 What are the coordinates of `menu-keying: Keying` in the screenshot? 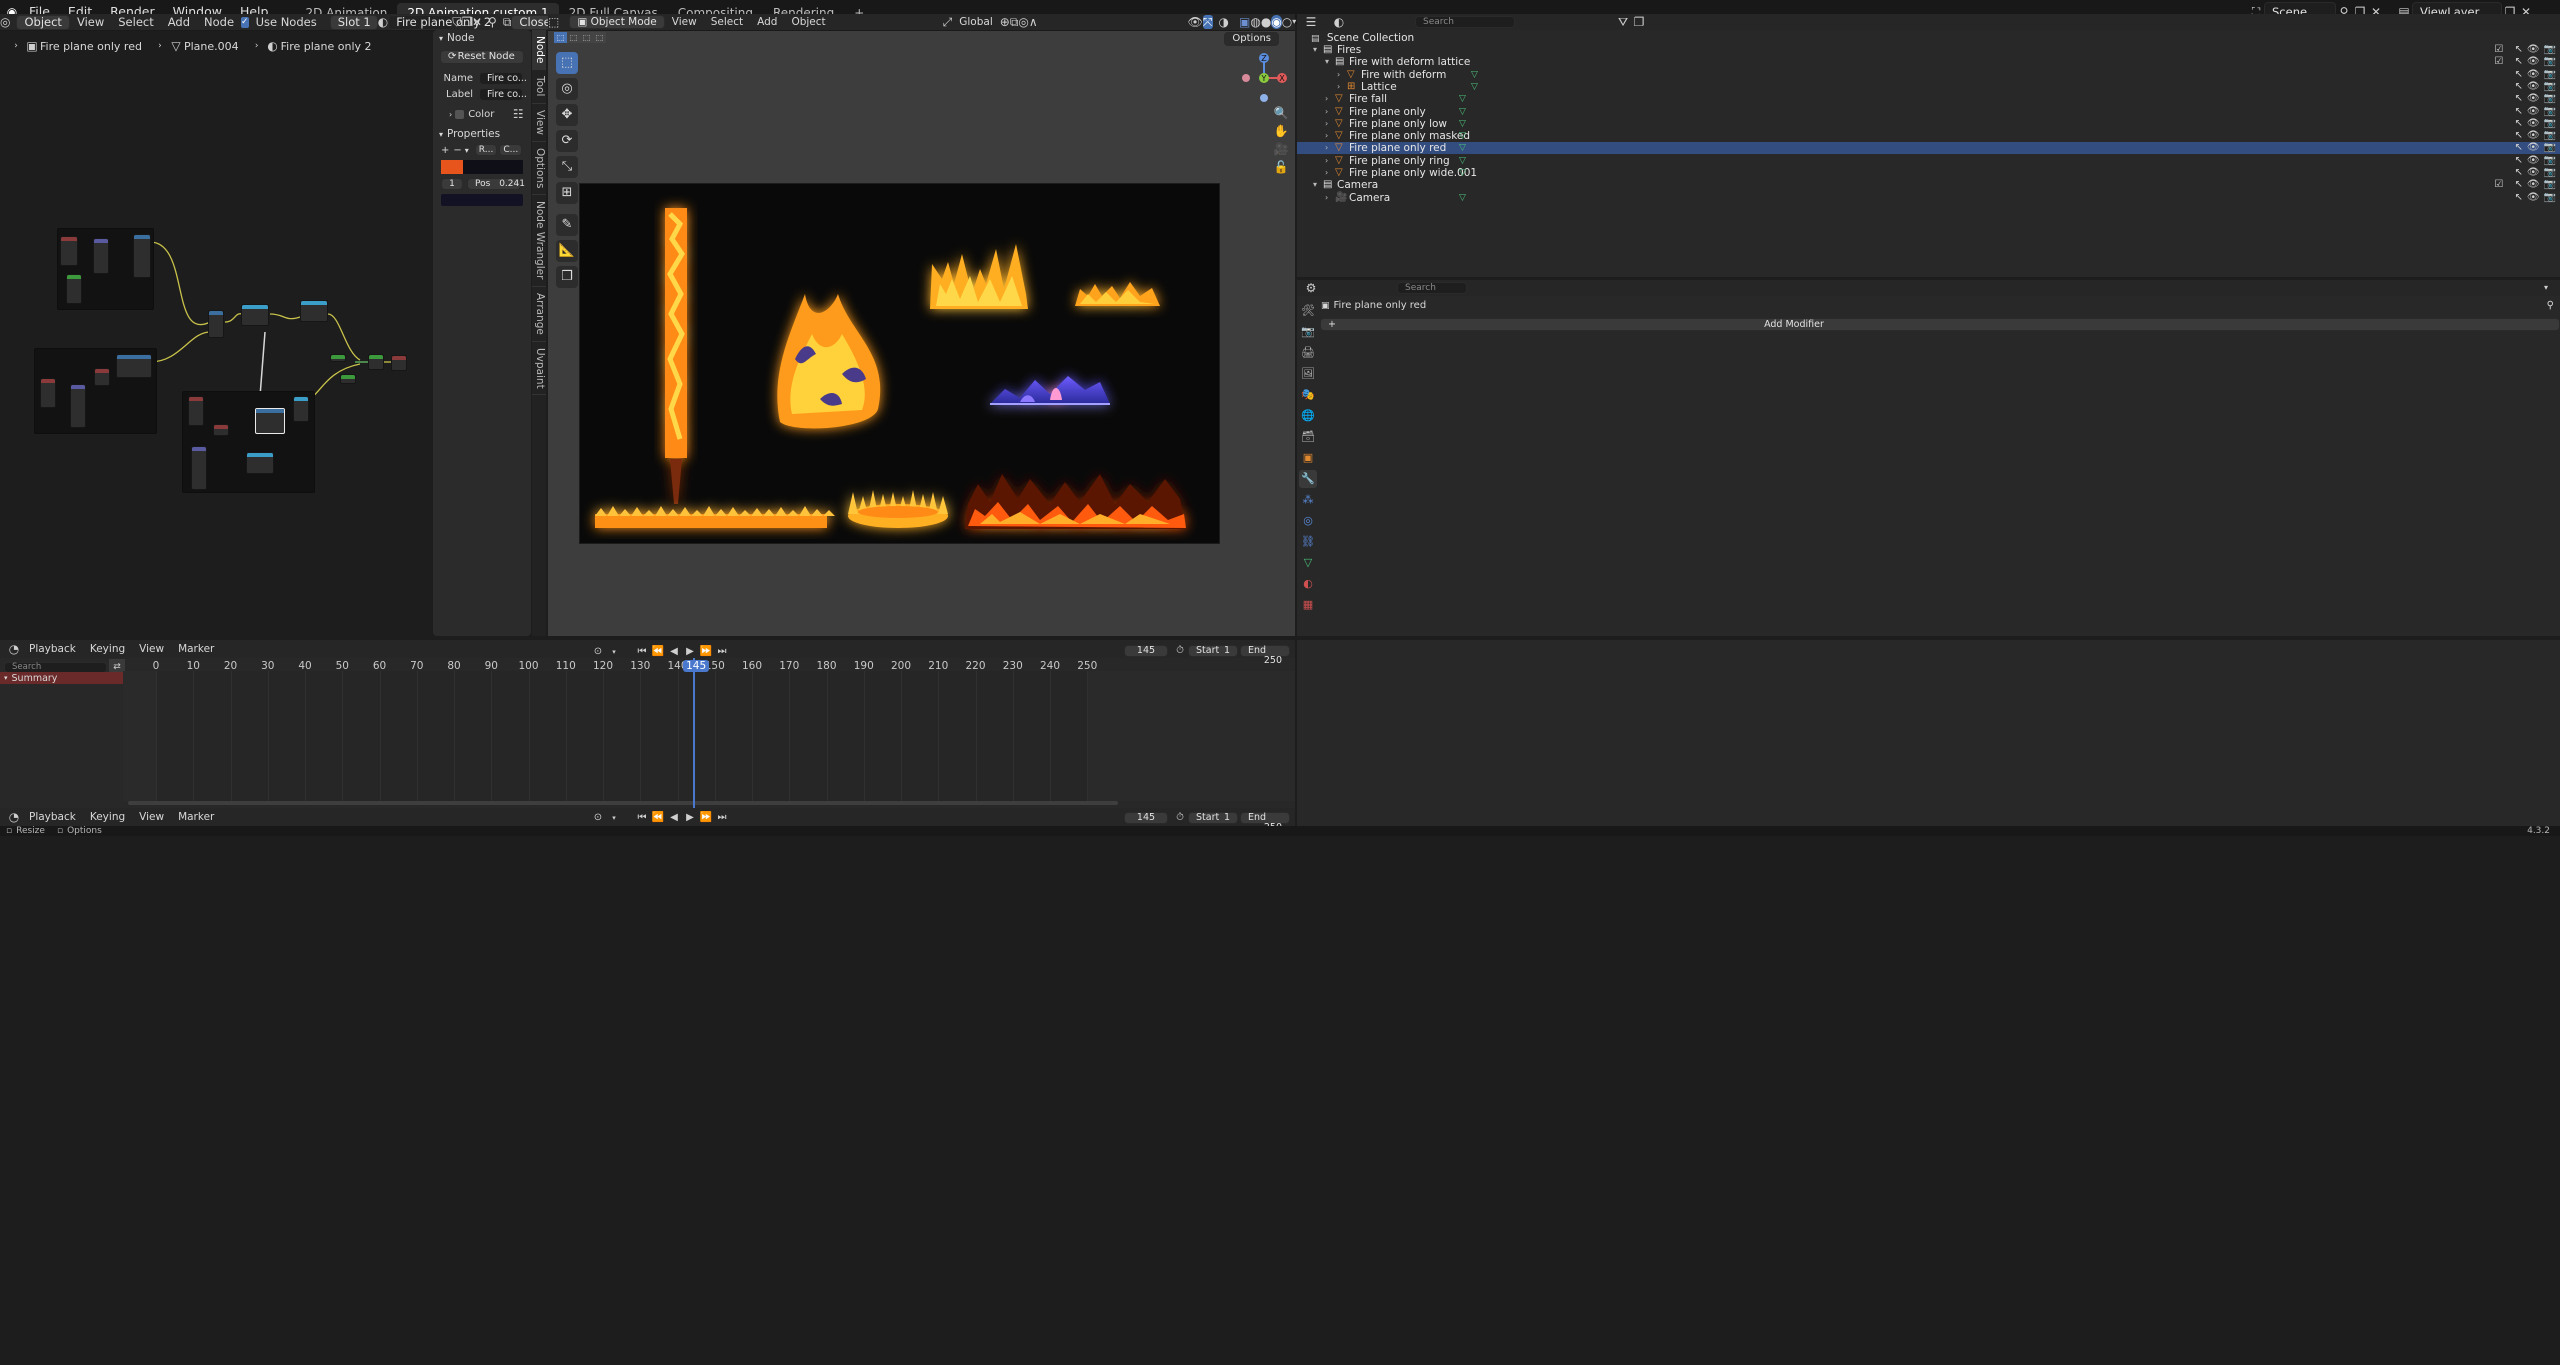 It's located at (107, 817).